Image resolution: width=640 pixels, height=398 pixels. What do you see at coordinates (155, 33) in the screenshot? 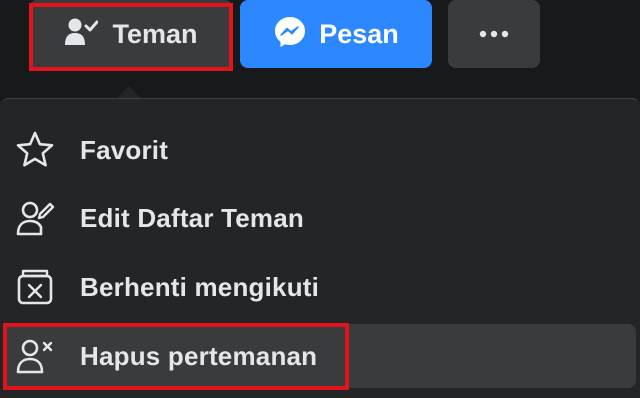
I see `friends-button-label: Teman` at bounding box center [155, 33].